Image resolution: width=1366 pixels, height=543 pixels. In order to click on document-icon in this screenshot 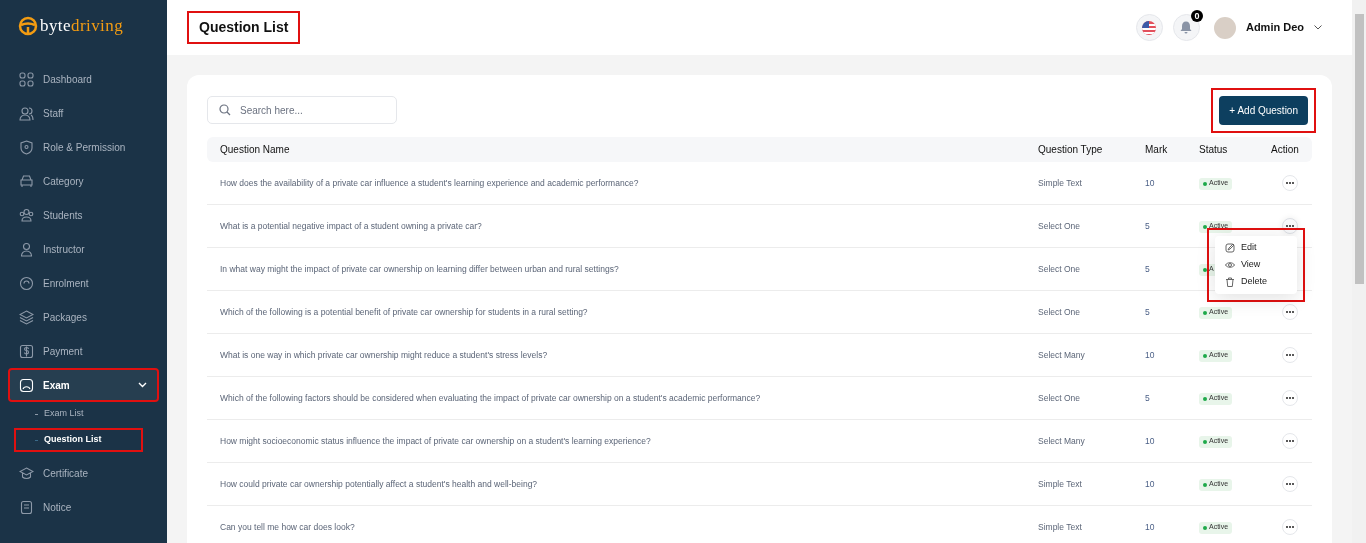, I will do `click(26, 507)`.